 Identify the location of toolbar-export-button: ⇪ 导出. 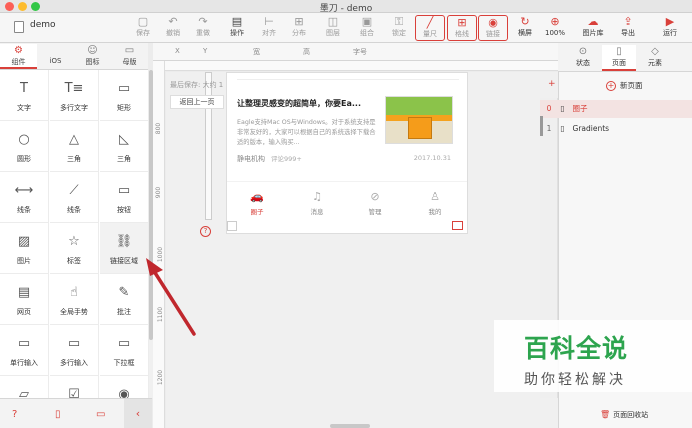
(628, 28).